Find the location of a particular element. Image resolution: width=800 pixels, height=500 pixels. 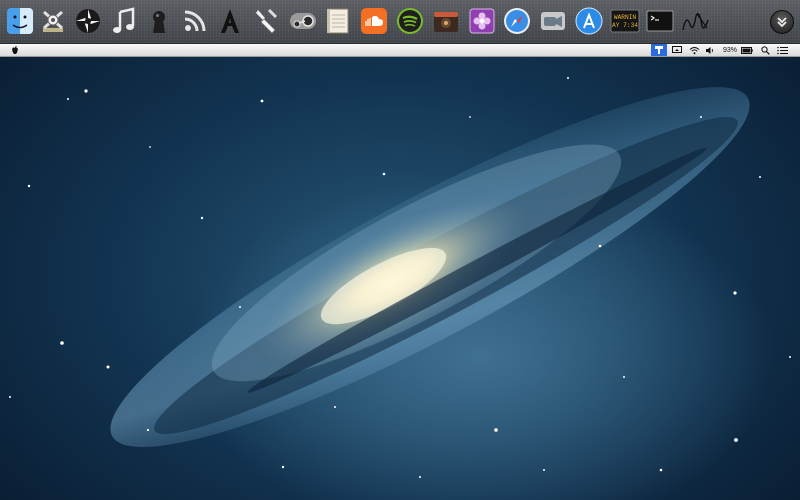

notification-list-icon is located at coordinates (782, 50).